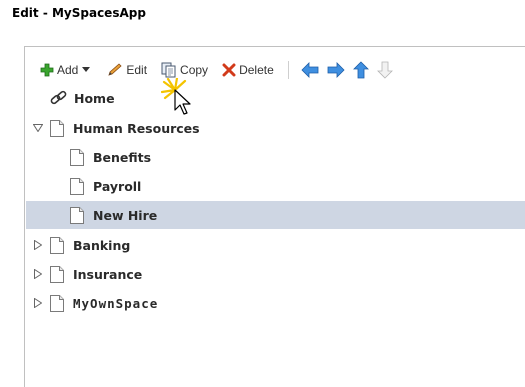 Image resolution: width=525 pixels, height=387 pixels. I want to click on move-down-button, so click(384, 70).